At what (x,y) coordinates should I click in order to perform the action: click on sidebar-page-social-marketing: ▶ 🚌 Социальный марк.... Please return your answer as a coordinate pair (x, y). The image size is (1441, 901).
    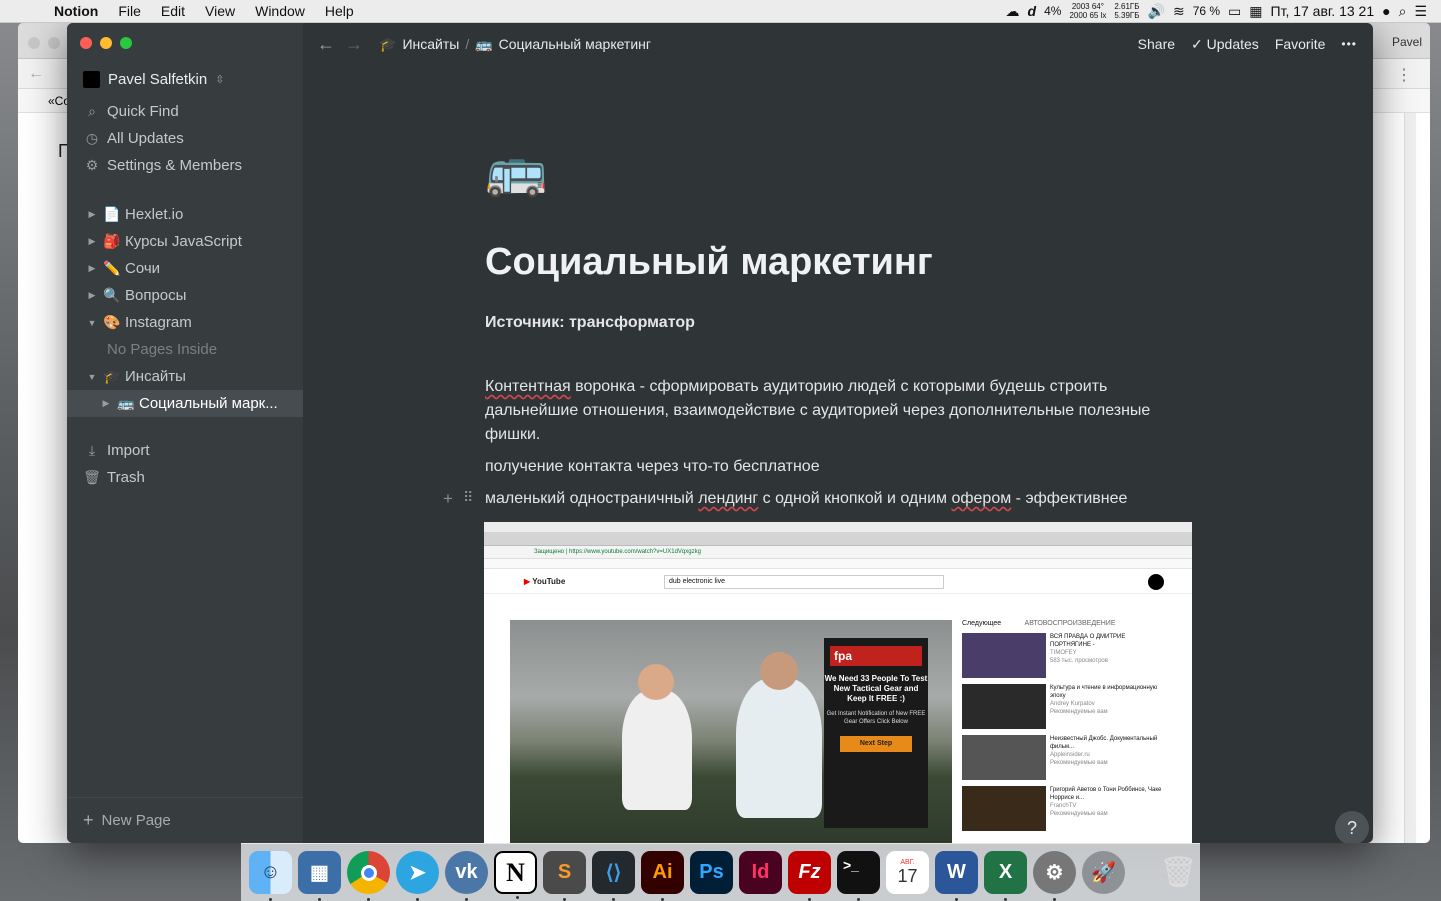
    Looking at the image, I should click on (185, 403).